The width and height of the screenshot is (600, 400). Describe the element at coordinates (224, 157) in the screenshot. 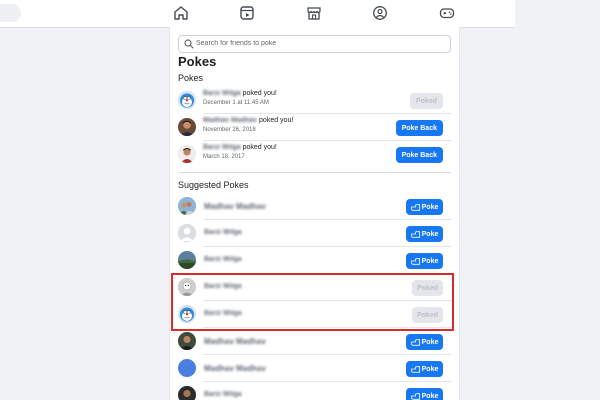

I see `poke-date: March 18, 2017` at that location.